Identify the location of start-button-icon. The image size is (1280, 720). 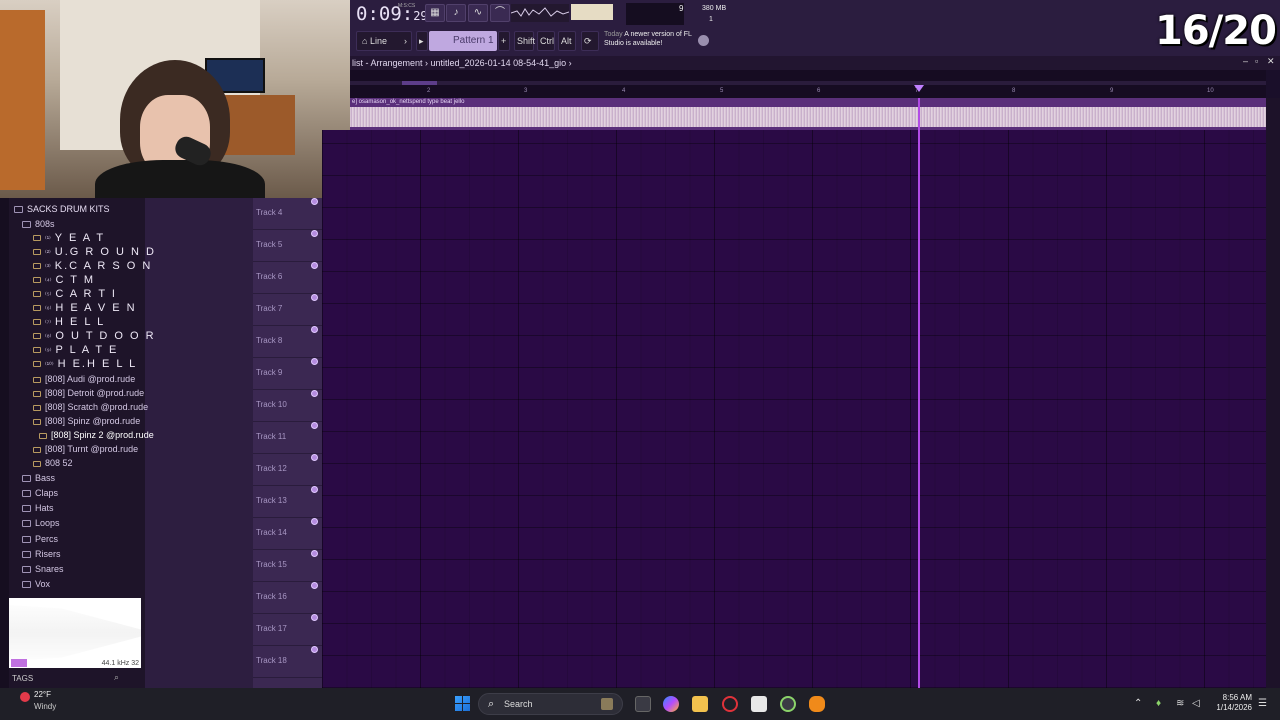
(462, 703).